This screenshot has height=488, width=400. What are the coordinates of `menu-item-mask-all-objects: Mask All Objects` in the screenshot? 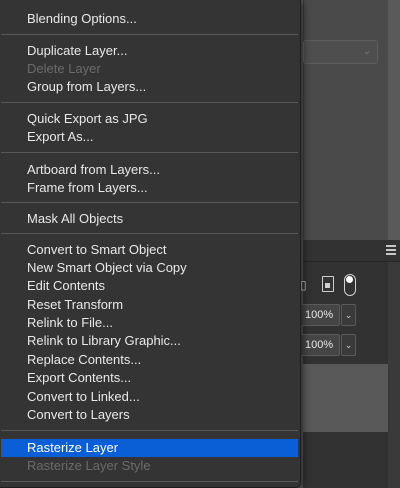 It's located at (149, 219).